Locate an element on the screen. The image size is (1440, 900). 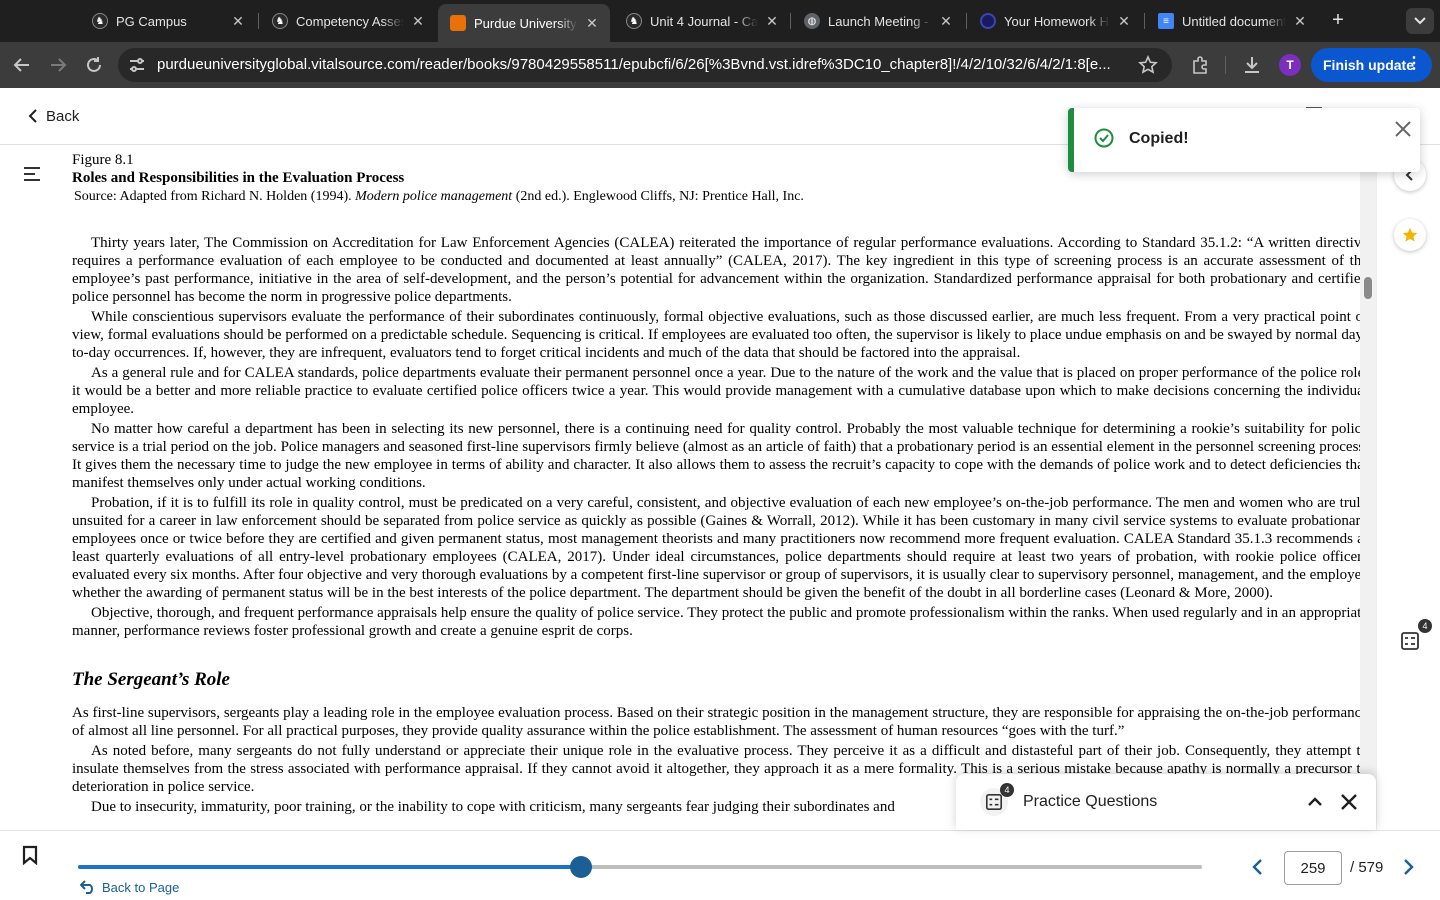
table-of-contents-icon is located at coordinates (32, 174).